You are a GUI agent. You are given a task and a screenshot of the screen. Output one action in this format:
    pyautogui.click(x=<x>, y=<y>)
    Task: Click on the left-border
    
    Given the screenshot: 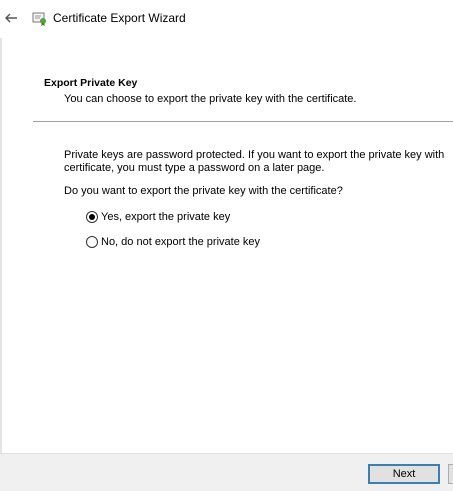 What is the action you would take?
    pyautogui.click(x=1, y=245)
    